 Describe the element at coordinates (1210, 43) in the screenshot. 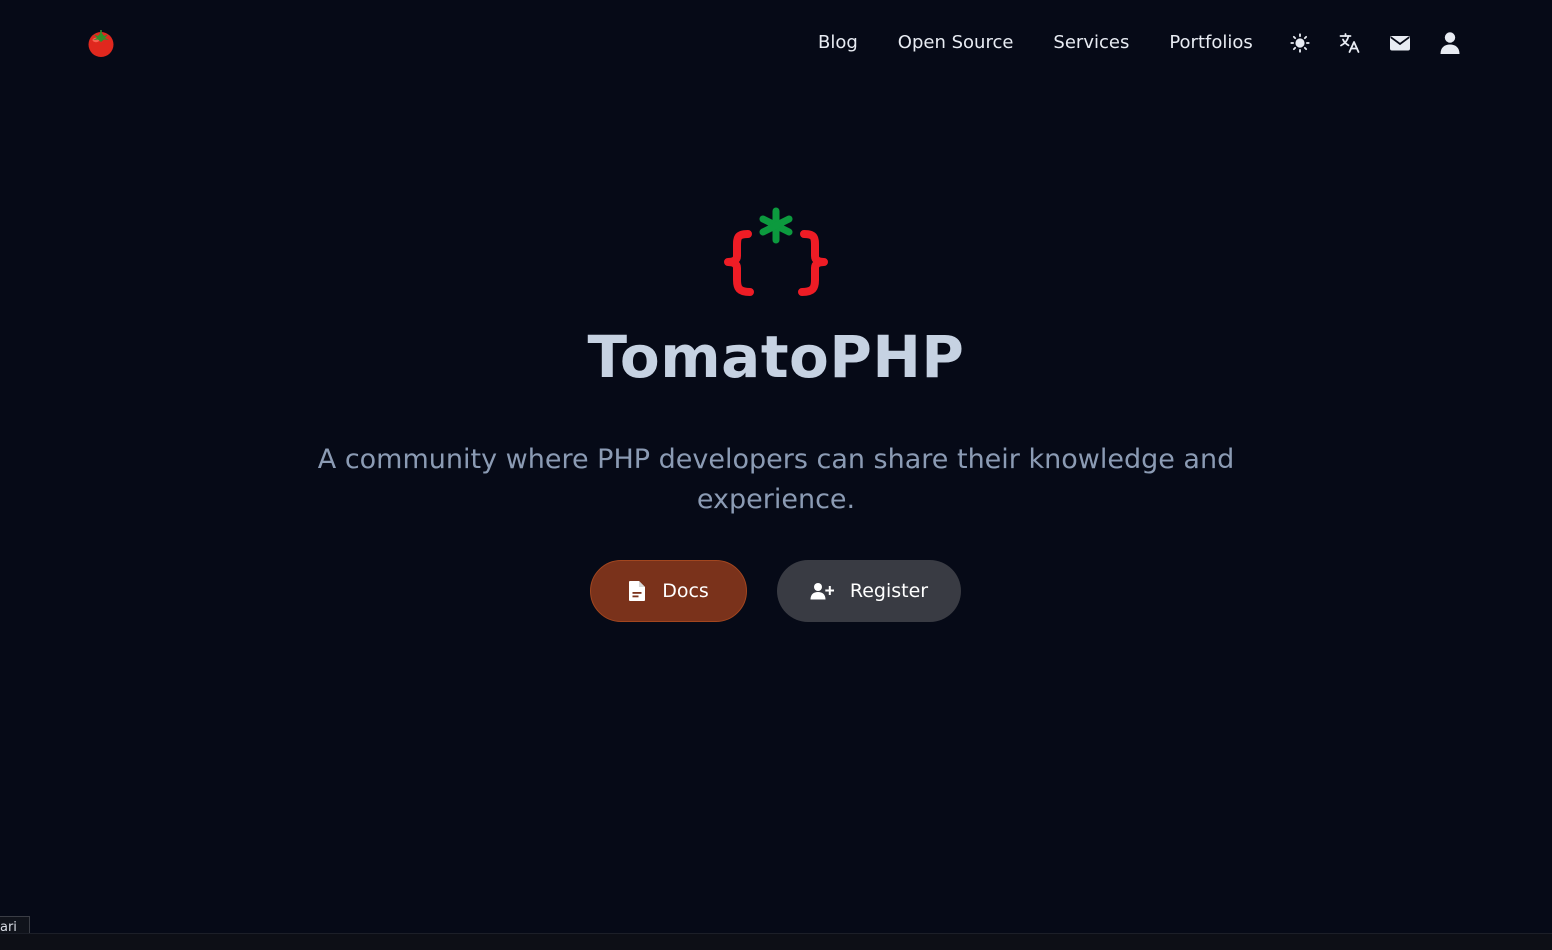

I see `nav-link-portfolios: Portfolios` at that location.